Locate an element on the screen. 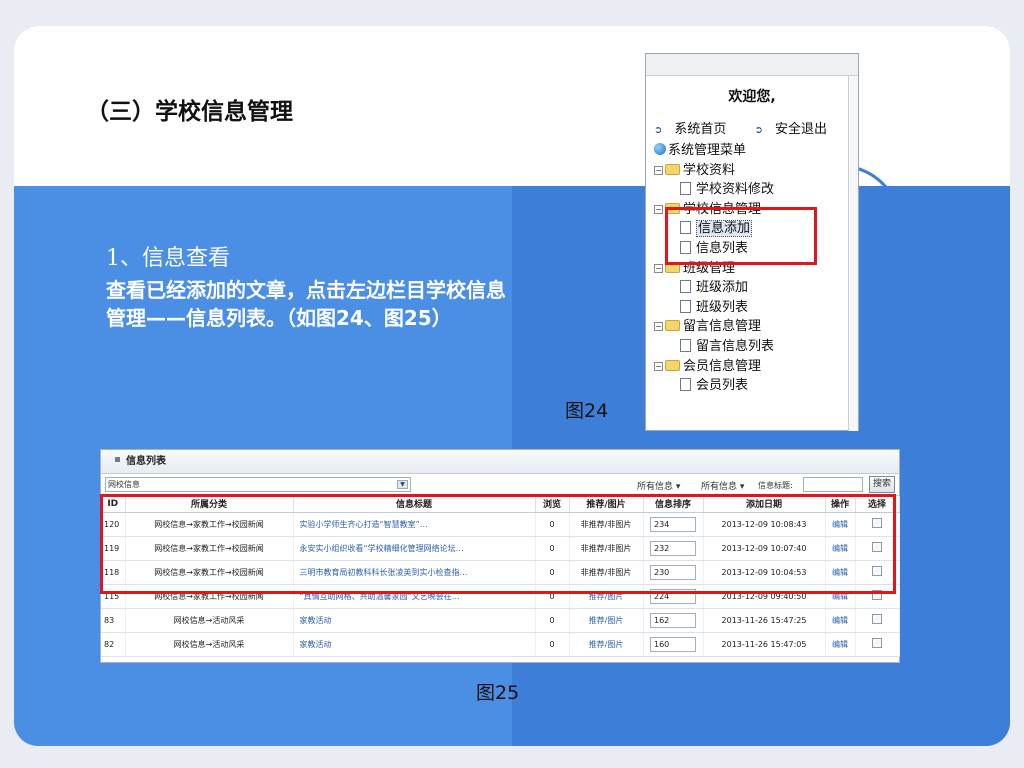 The width and height of the screenshot is (1024, 768). tree-leaf: 学校资料修改 is located at coordinates (756, 190).